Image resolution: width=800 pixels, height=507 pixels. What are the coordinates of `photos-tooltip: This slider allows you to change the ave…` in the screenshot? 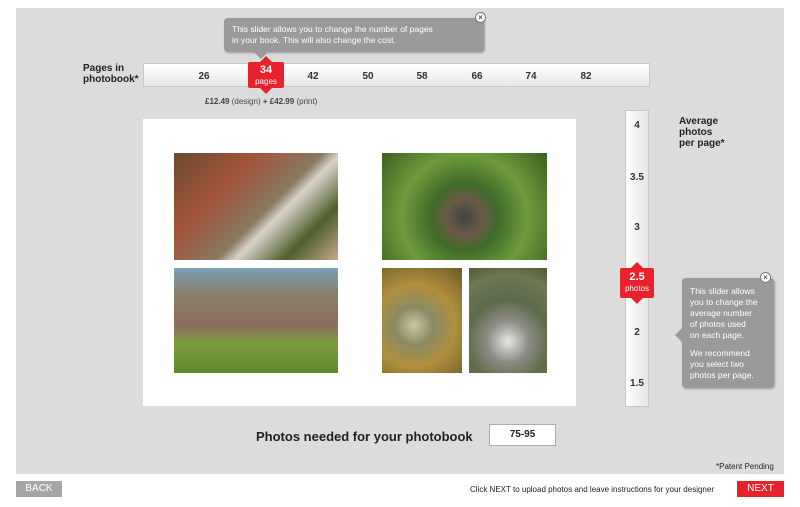 It's located at (724, 330).